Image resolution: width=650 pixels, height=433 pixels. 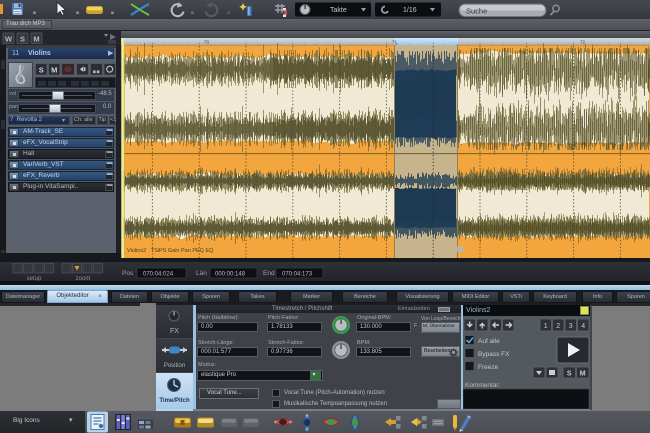 I want to click on svg-text: 1/16, so click(x=410, y=10).